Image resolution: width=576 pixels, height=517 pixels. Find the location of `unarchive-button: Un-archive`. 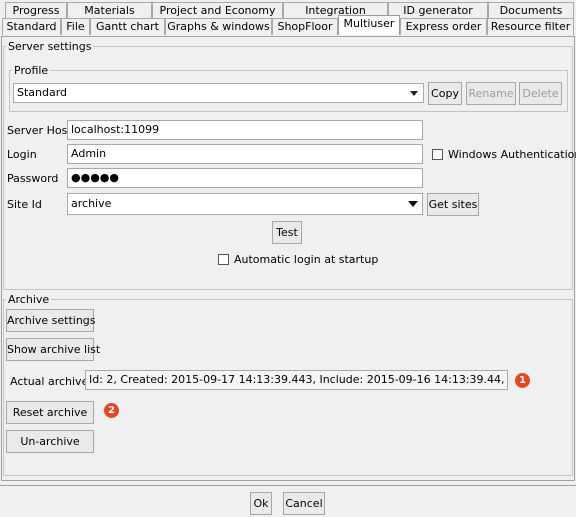

unarchive-button: Un-archive is located at coordinates (50, 441).